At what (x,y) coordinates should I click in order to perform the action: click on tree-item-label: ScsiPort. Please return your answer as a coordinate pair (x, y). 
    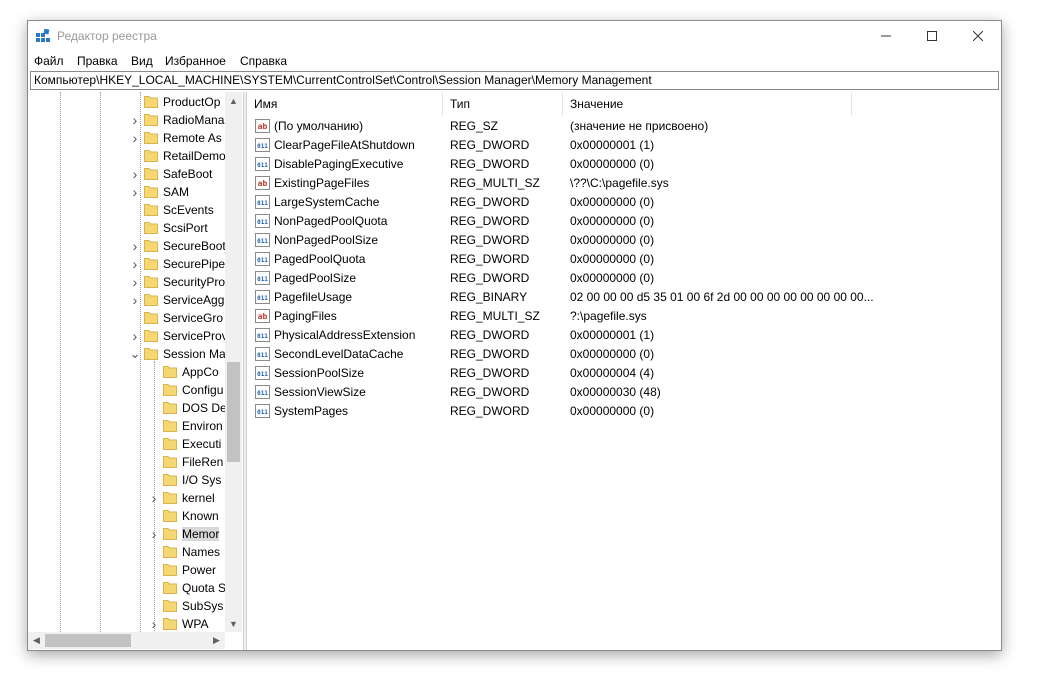
    Looking at the image, I should click on (185, 228).